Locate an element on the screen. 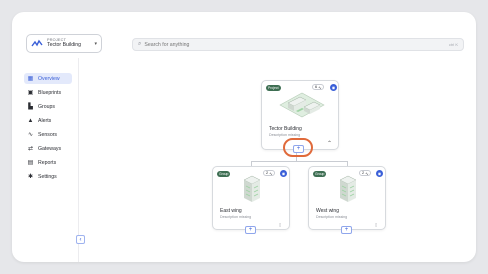  search-icon: ⌕ is located at coordinates (140, 44).